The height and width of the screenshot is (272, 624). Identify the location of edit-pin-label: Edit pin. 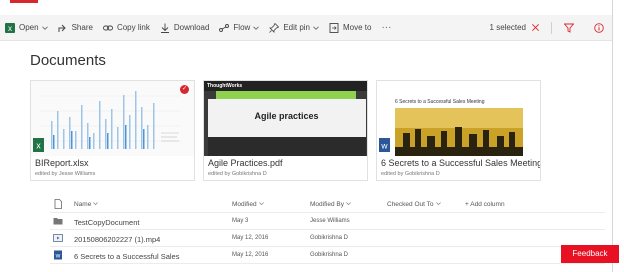
(296, 27).